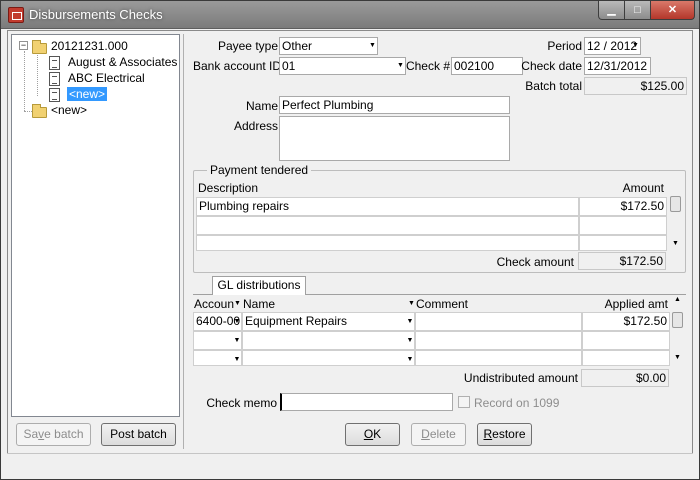 This screenshot has width=700, height=480. I want to click on gl-name-cell: Equipment Repairs ▼, so click(328, 321).